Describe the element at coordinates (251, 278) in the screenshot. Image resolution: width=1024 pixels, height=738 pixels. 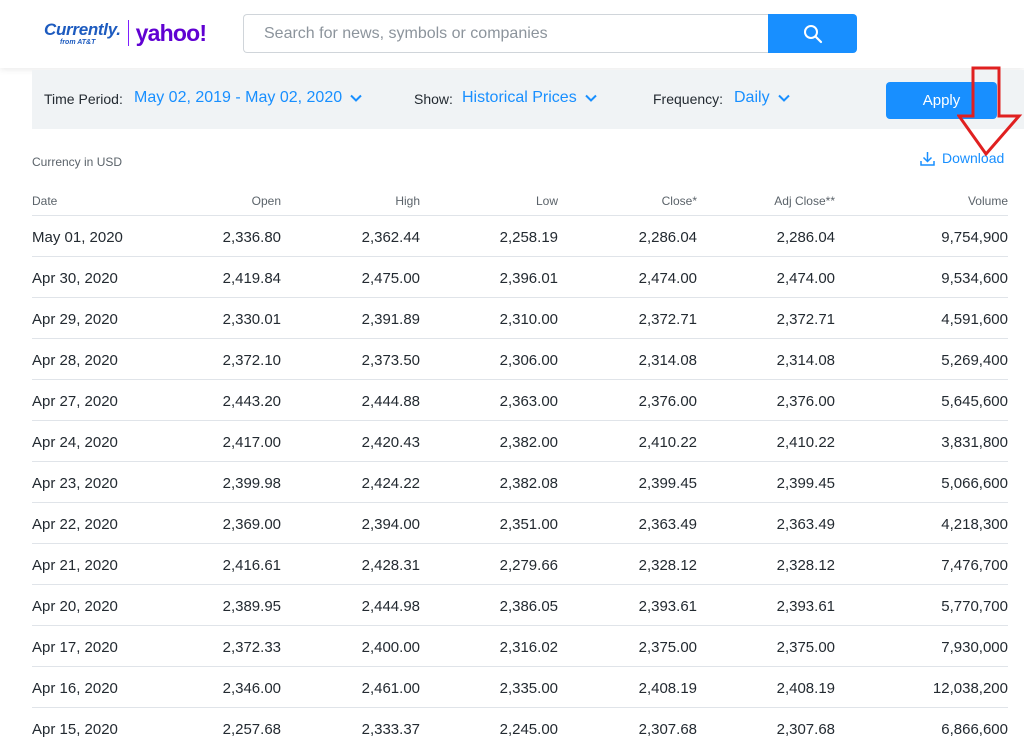
I see `cell-open: 2,419.84` at that location.